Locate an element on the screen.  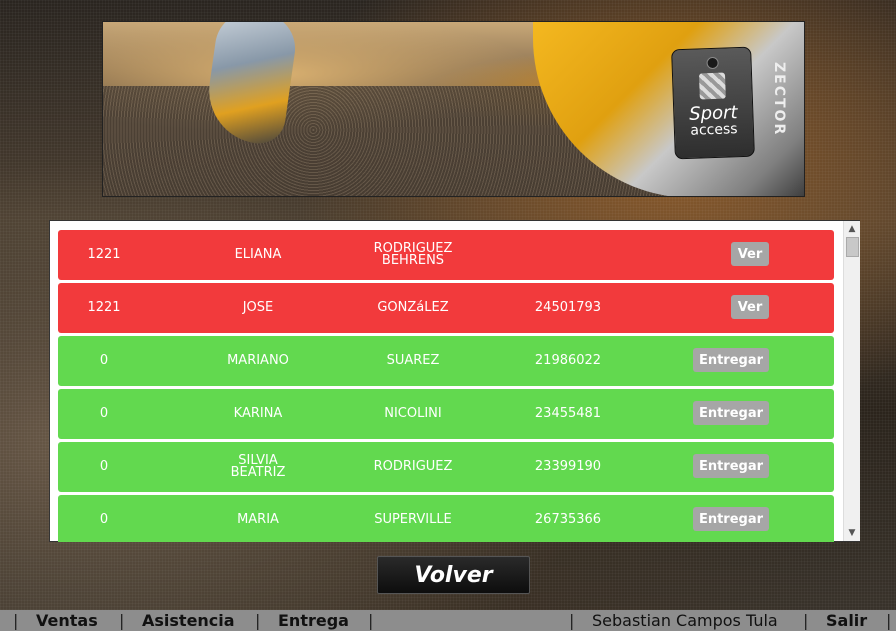
scrollbar-thumb is located at coordinates (852, 247).